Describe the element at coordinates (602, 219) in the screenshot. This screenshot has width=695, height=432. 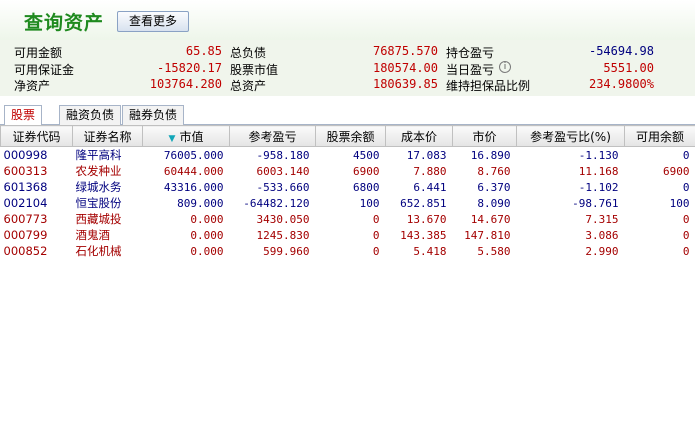
I see `cell-ref-pnl-ratio: 7.315` at that location.